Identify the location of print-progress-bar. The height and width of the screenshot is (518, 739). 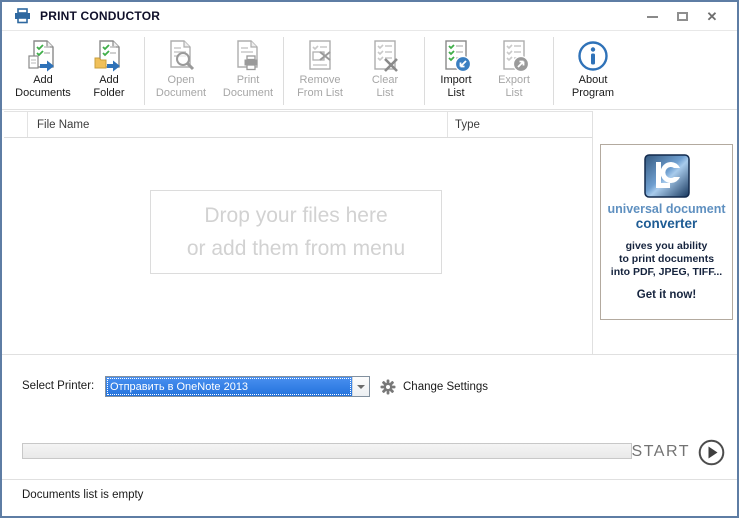
(327, 451).